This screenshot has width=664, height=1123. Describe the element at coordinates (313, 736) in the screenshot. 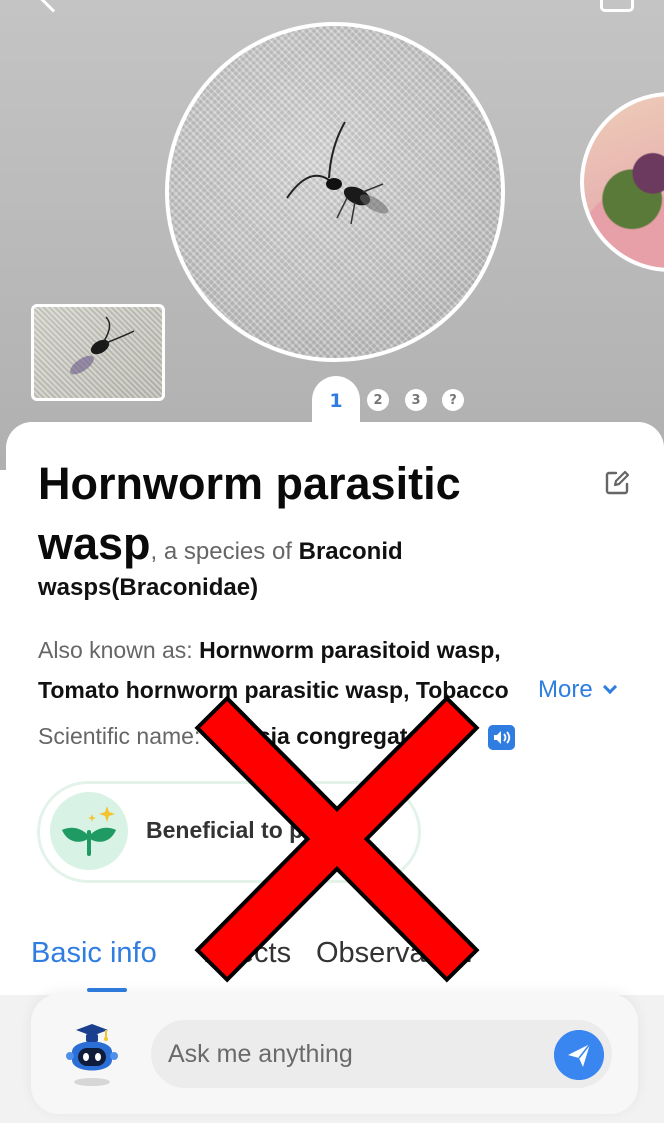

I see `scientific-name-value: Cotesia congregata` at that location.